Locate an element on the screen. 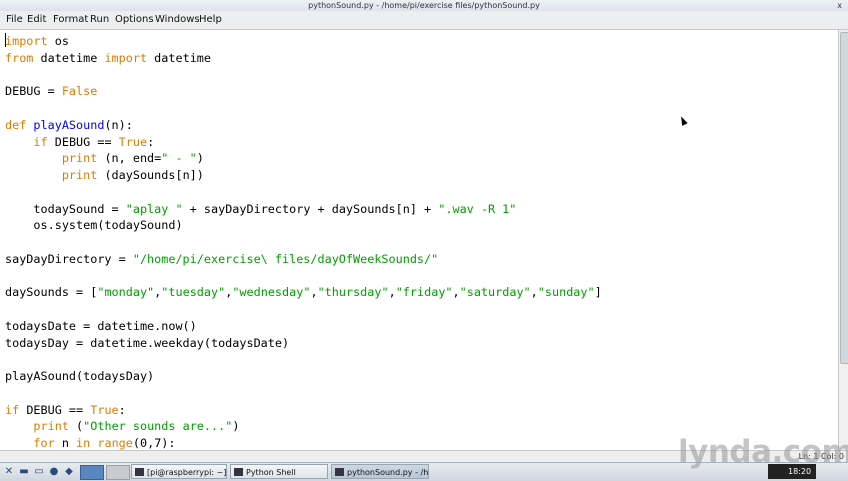 Image resolution: width=848 pixels, height=481 pixels. code-token: + sayDayDirectory + daySounds[n] + is located at coordinates (310, 208).